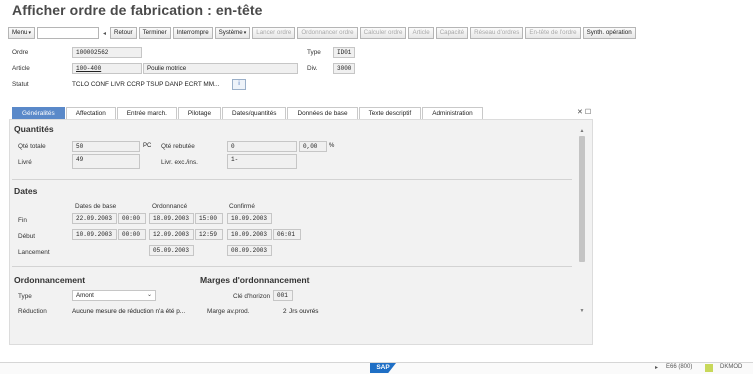 Image resolution: width=753 pixels, height=374 pixels. I want to click on tab-list-icon: ☐, so click(589, 112).